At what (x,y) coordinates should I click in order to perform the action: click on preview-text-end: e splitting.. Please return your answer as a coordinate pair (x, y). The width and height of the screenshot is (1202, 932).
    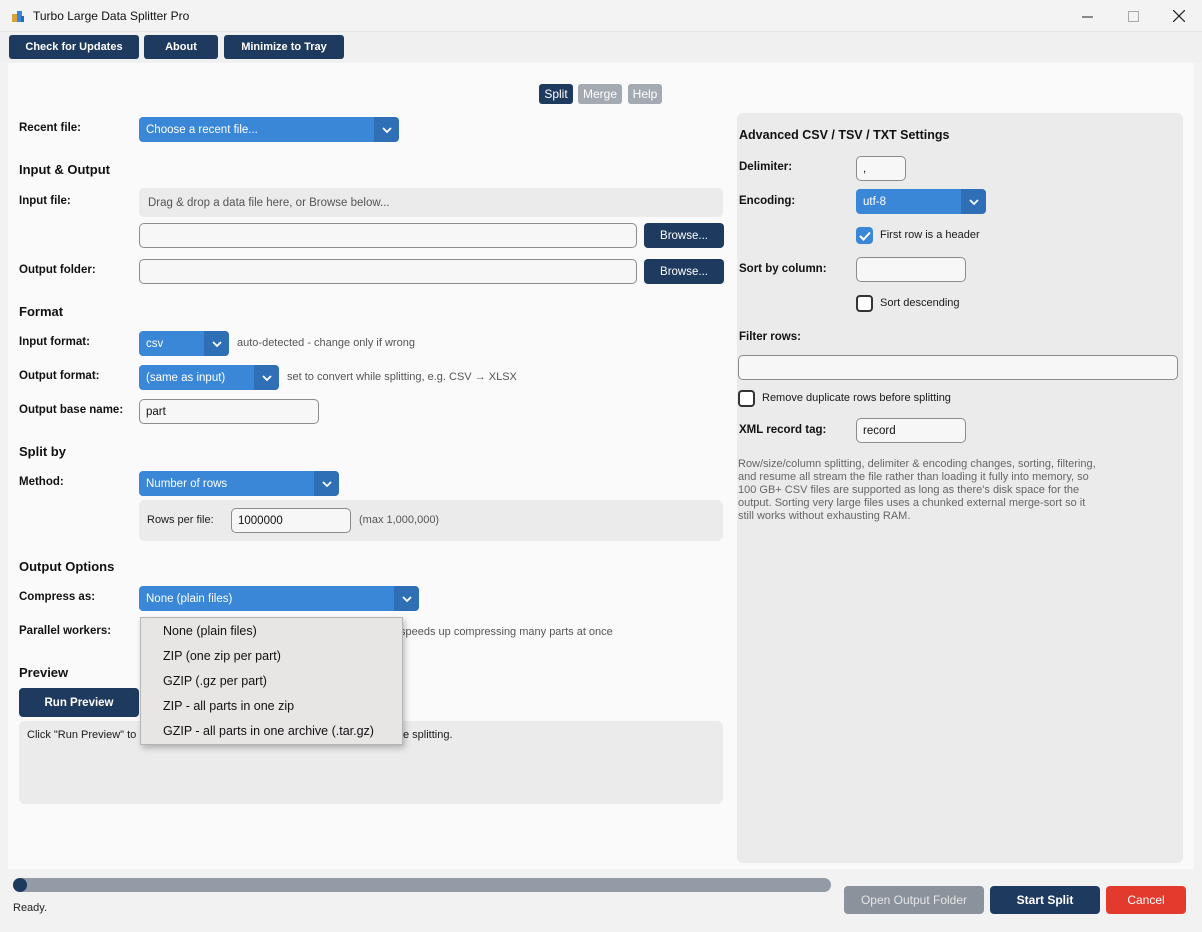
    Looking at the image, I should click on (428, 735).